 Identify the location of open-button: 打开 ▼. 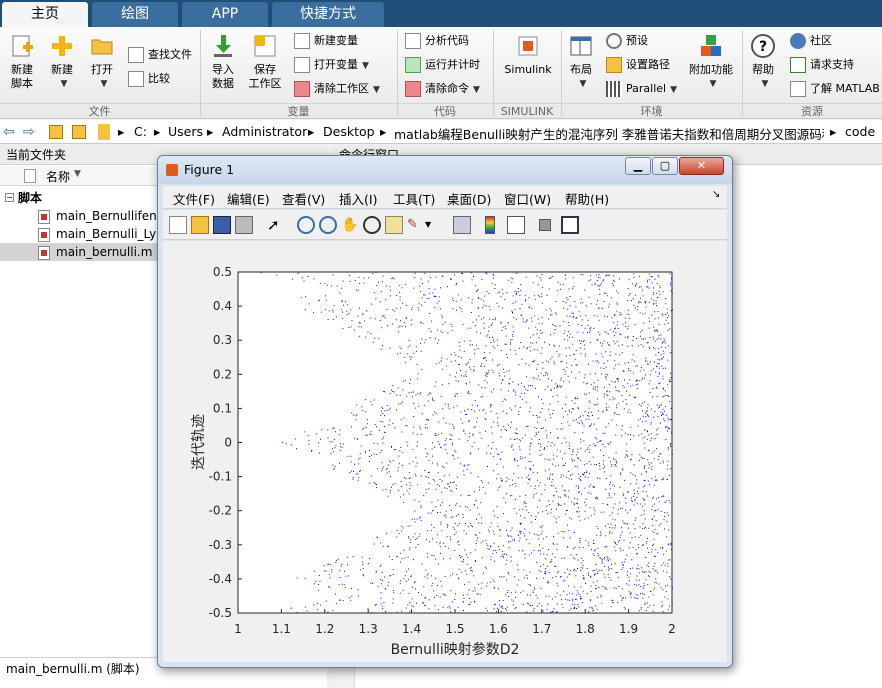
(102, 62).